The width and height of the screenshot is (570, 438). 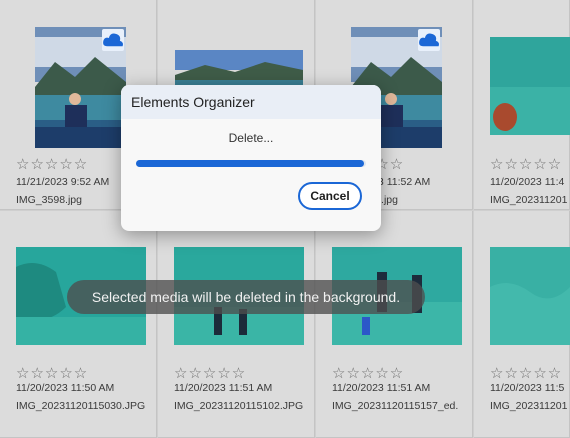 I want to click on photo-filename: IMG_20231120115030.JPG, so click(x=81, y=406).